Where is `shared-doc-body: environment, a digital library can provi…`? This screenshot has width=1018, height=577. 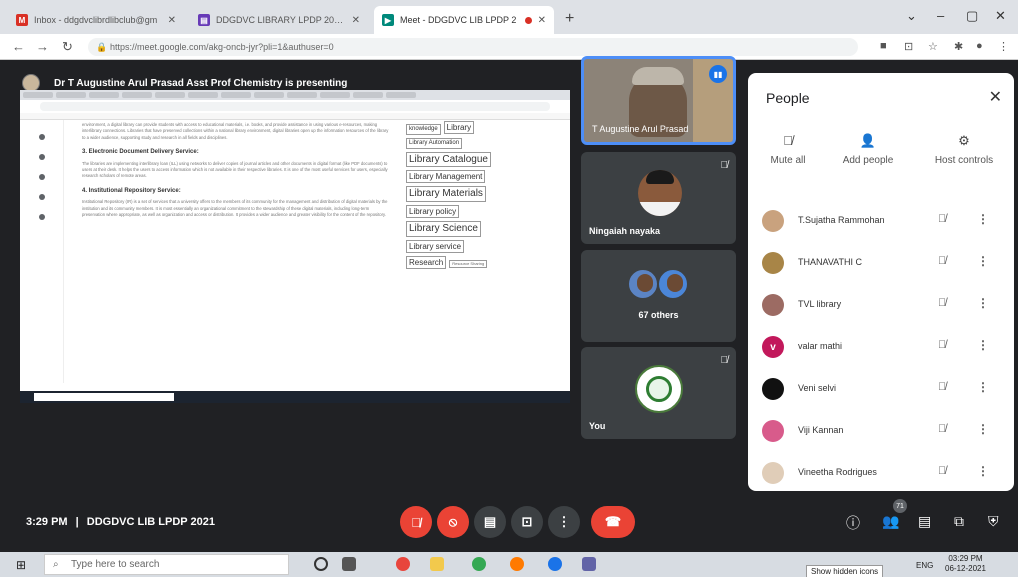 shared-doc-body: environment, a digital library can provi… is located at coordinates (235, 170).